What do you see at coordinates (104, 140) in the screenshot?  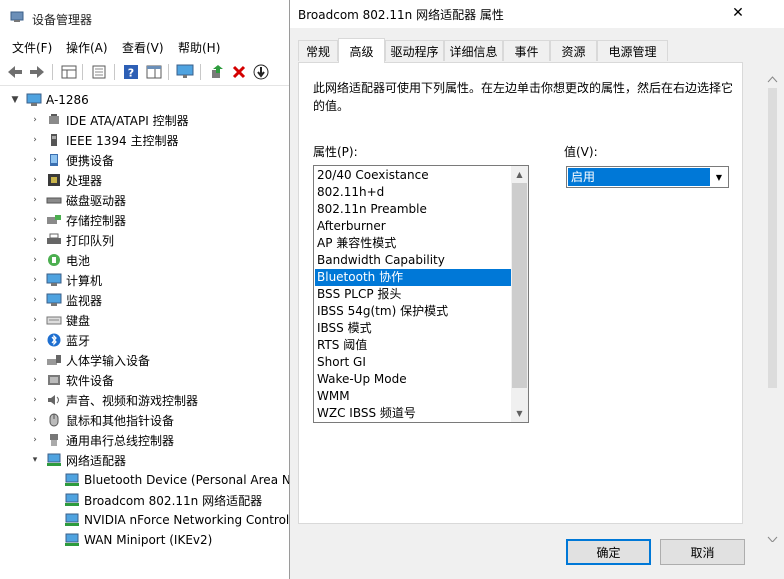 I see `tree-category-ieee1394: › IEEE 1394 主控制器` at bounding box center [104, 140].